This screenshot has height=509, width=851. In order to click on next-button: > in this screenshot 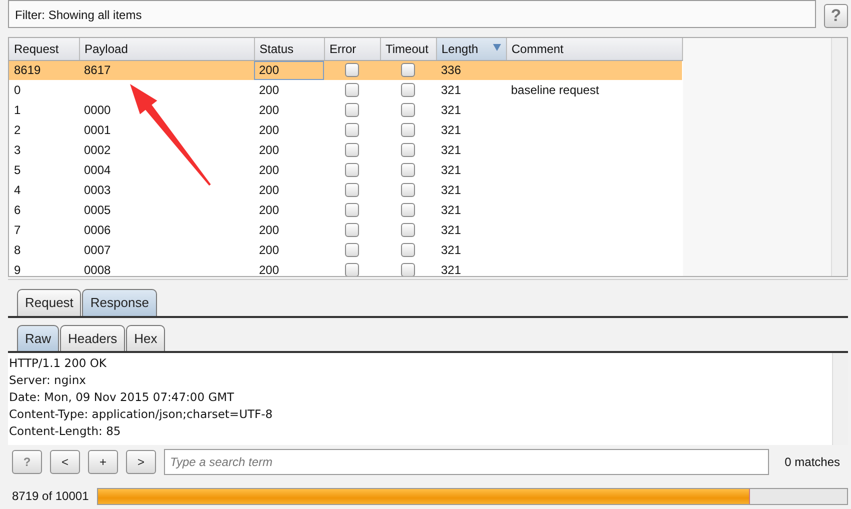, I will do `click(141, 462)`.